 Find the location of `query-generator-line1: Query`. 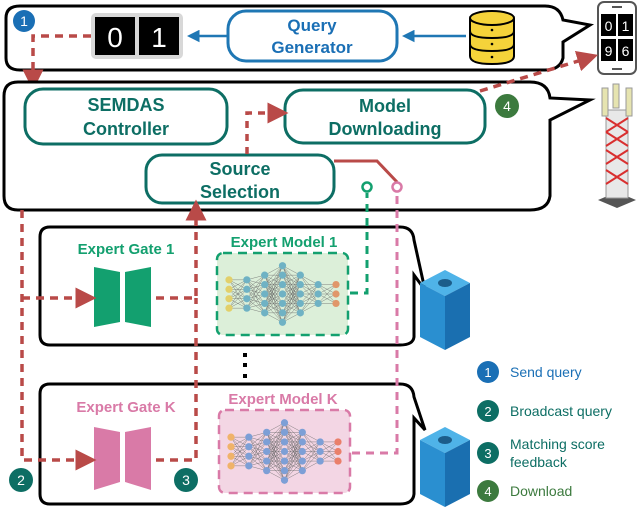

query-generator-line1: Query is located at coordinates (312, 25).